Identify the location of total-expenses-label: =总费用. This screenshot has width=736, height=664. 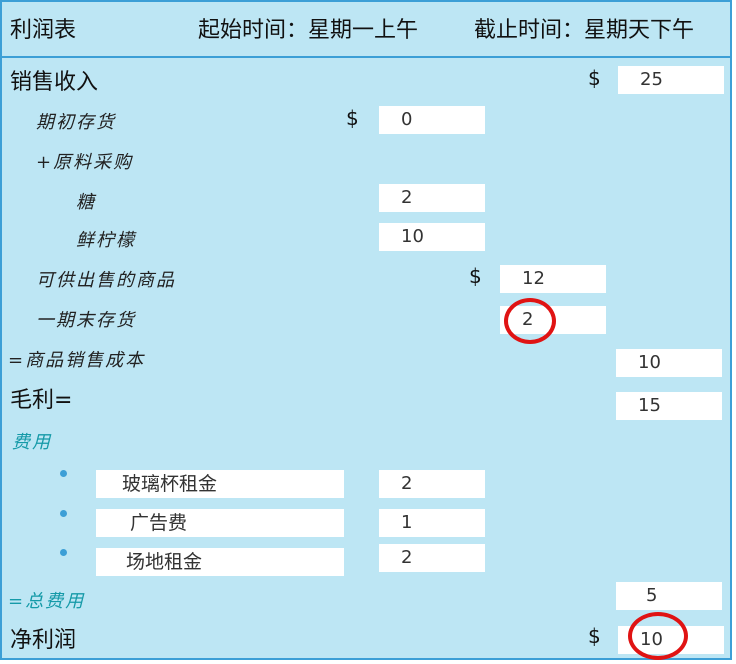
(47, 601).